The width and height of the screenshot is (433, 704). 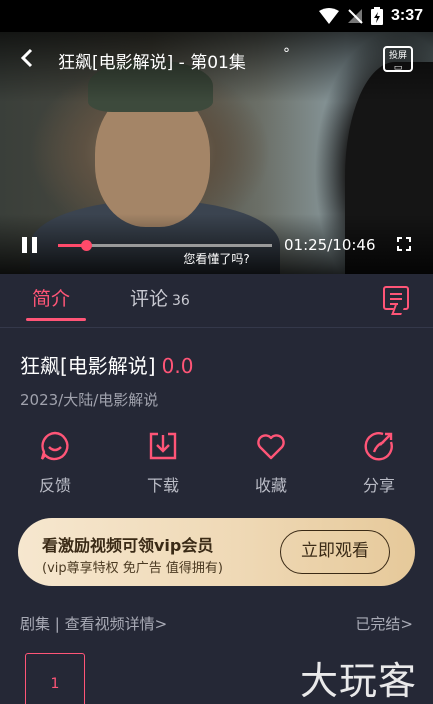 What do you see at coordinates (355, 16) in the screenshot?
I see `no-signal-icon` at bounding box center [355, 16].